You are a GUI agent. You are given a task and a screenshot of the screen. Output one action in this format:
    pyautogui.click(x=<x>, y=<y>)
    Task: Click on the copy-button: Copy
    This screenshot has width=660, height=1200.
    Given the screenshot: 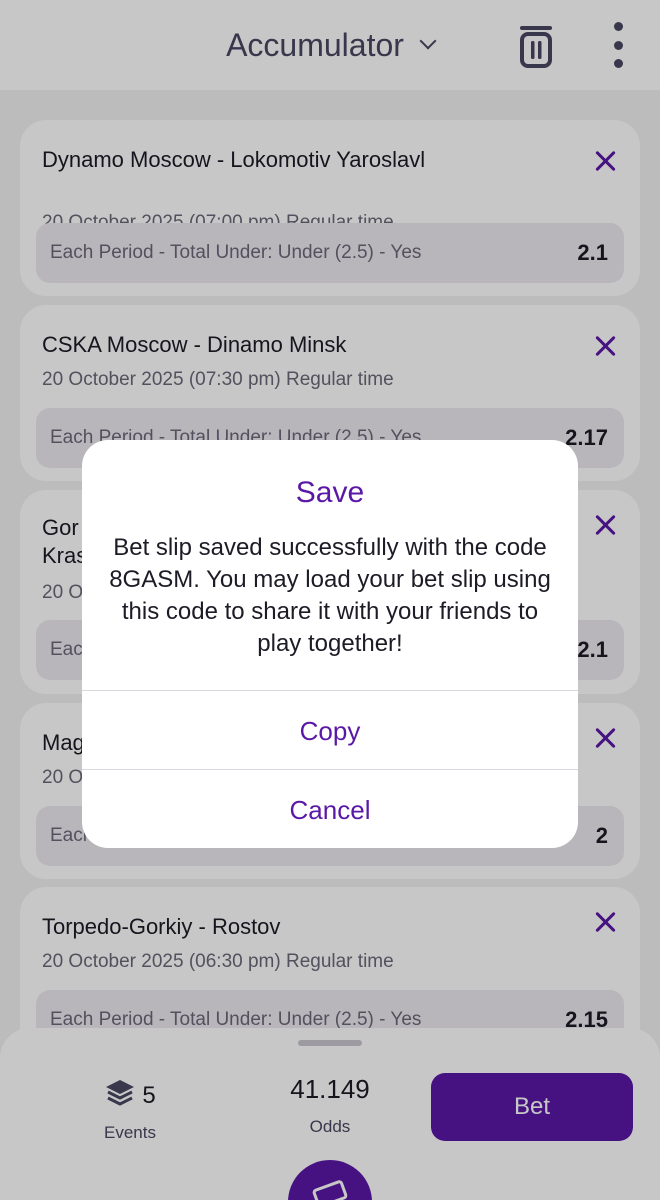 What is the action you would take?
    pyautogui.click(x=330, y=731)
    